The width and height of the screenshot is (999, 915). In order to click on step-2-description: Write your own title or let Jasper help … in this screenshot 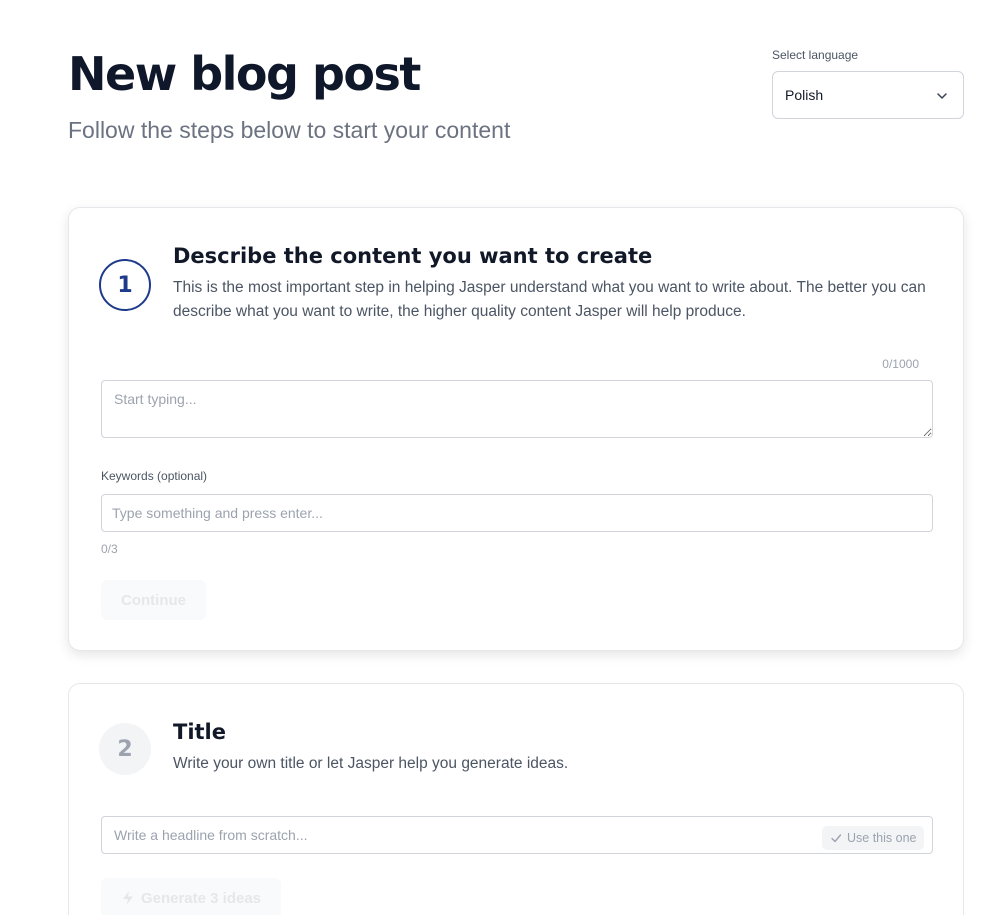, I will do `click(371, 763)`.